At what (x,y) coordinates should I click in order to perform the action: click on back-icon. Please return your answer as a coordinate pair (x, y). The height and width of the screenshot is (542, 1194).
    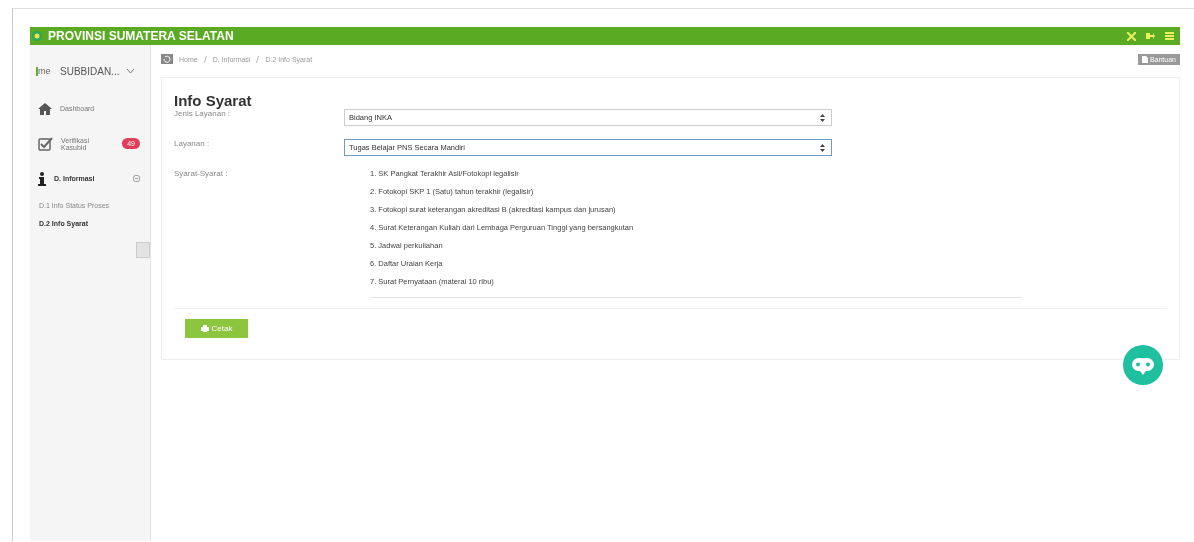
    Looking at the image, I should click on (167, 59).